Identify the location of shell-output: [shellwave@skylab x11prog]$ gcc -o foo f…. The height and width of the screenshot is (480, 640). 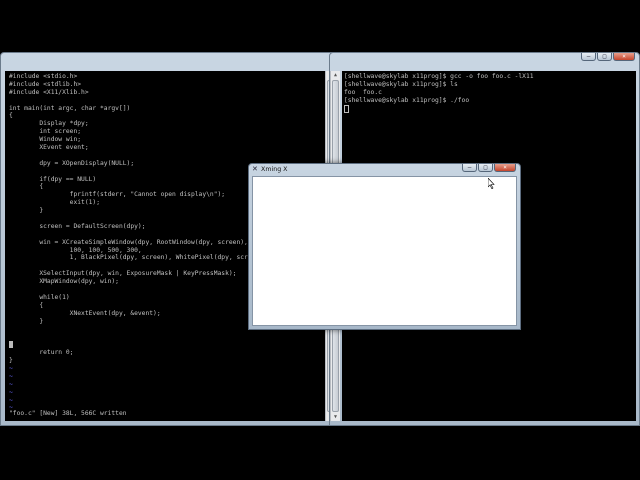
(490, 93).